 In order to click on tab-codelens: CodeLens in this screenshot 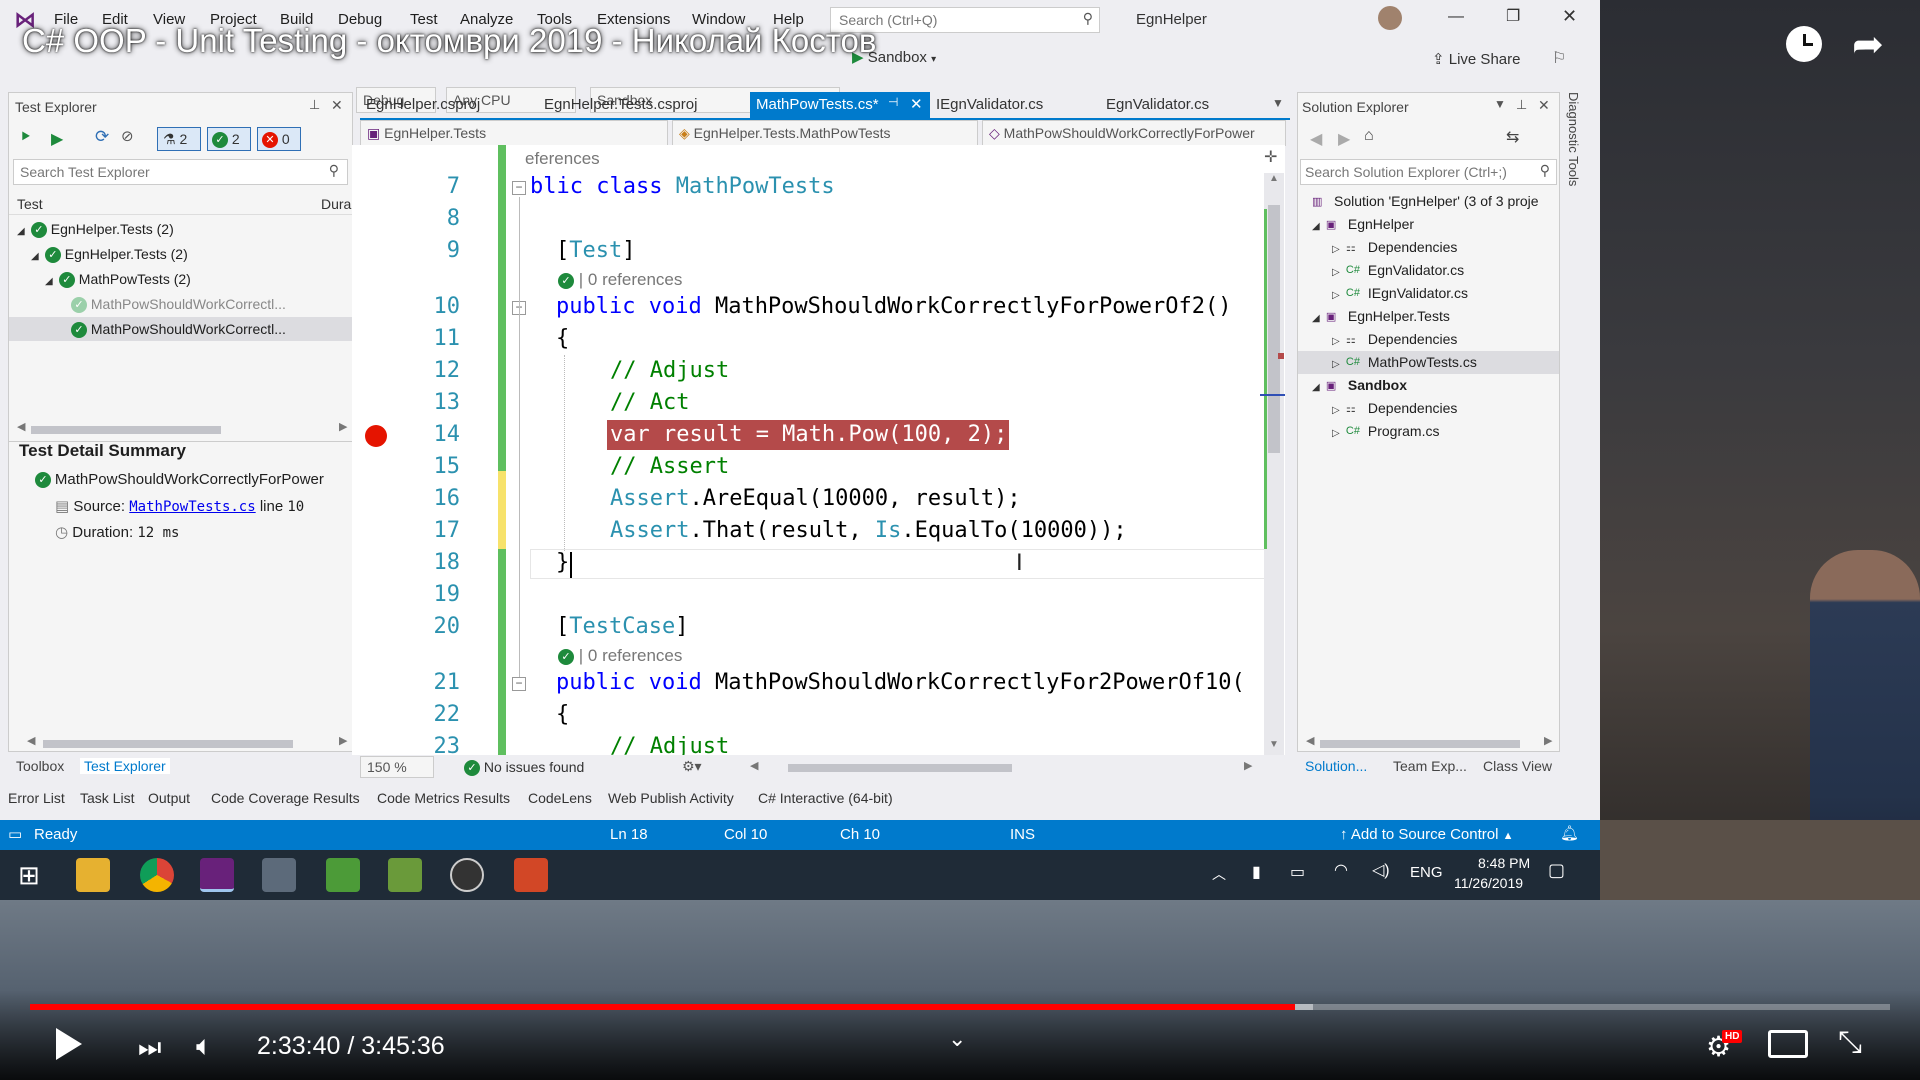, I will do `click(560, 798)`.